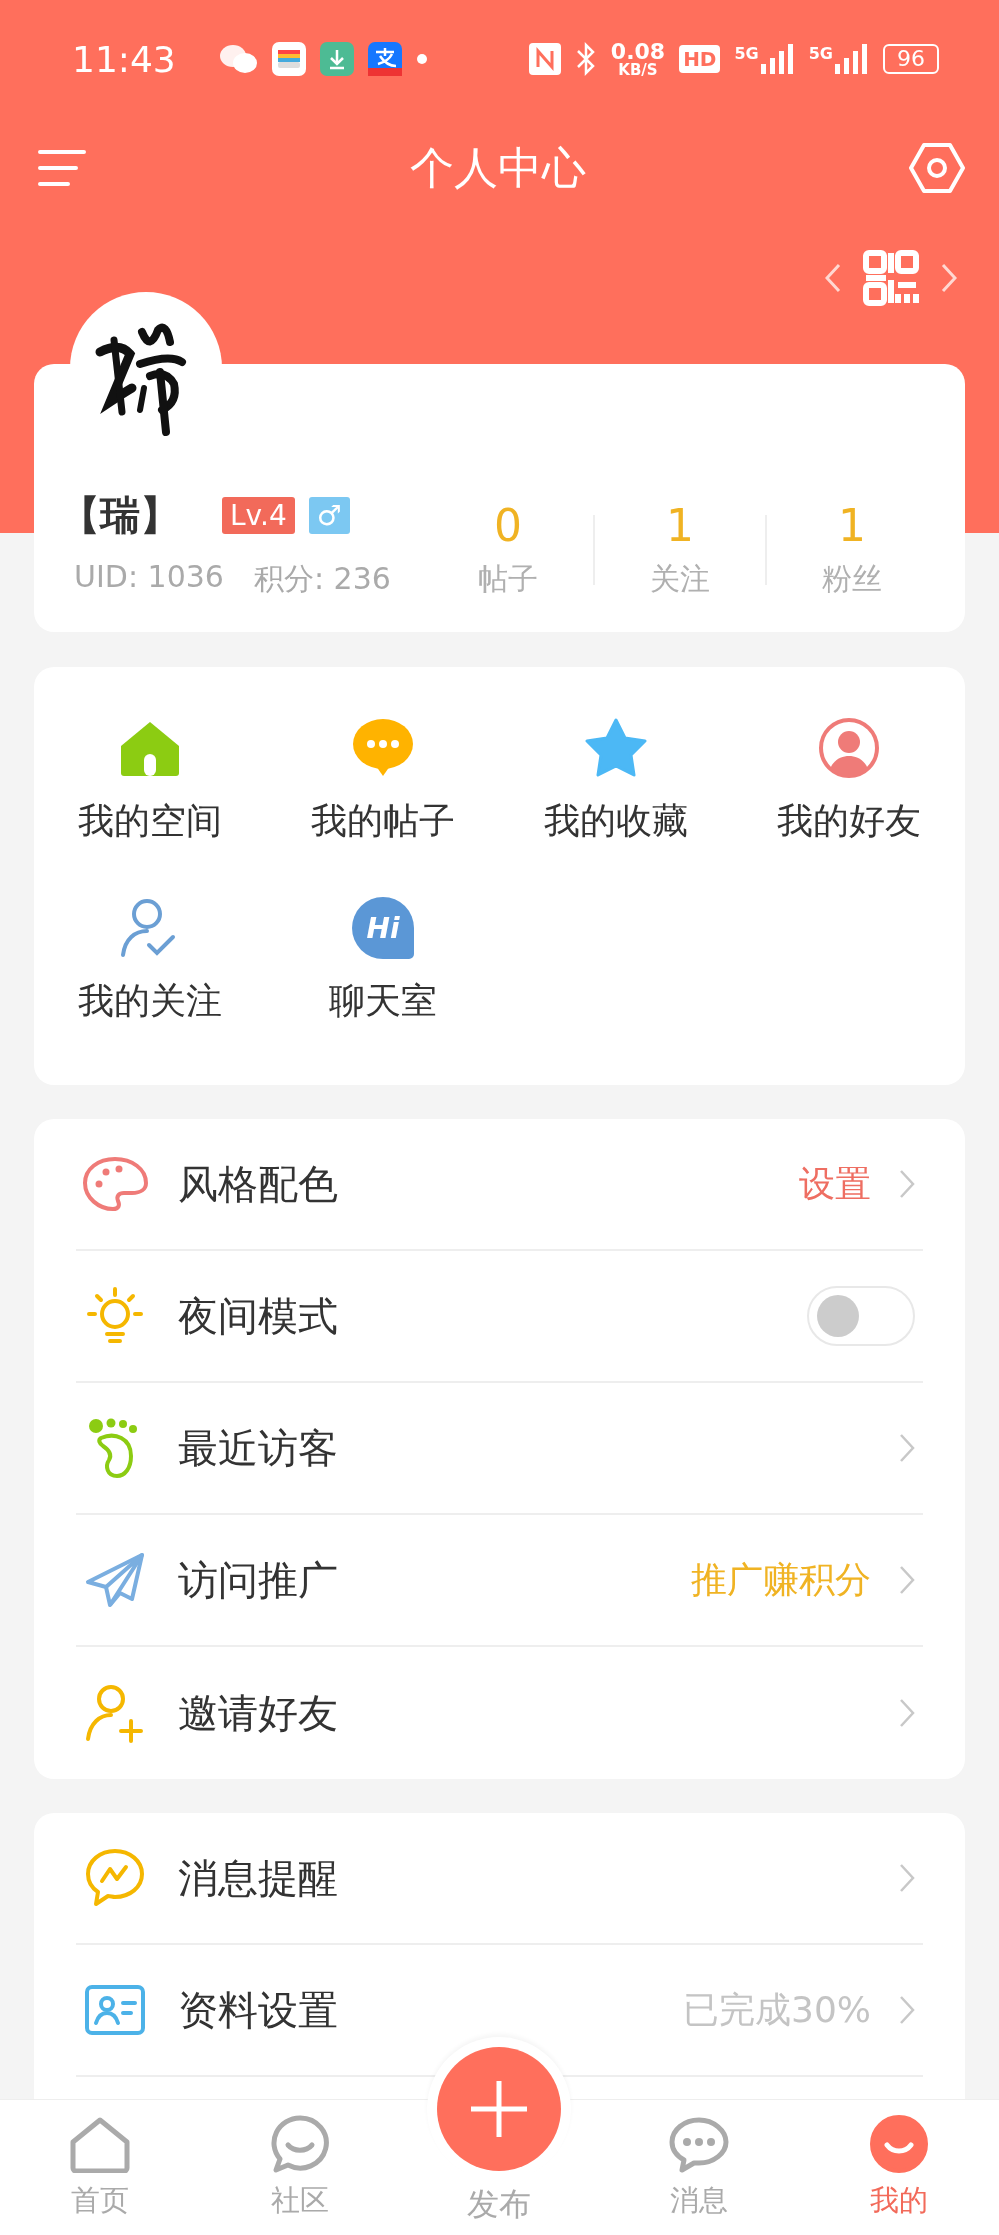 This screenshot has height=2235, width=999. I want to click on download-icon, so click(336, 59).